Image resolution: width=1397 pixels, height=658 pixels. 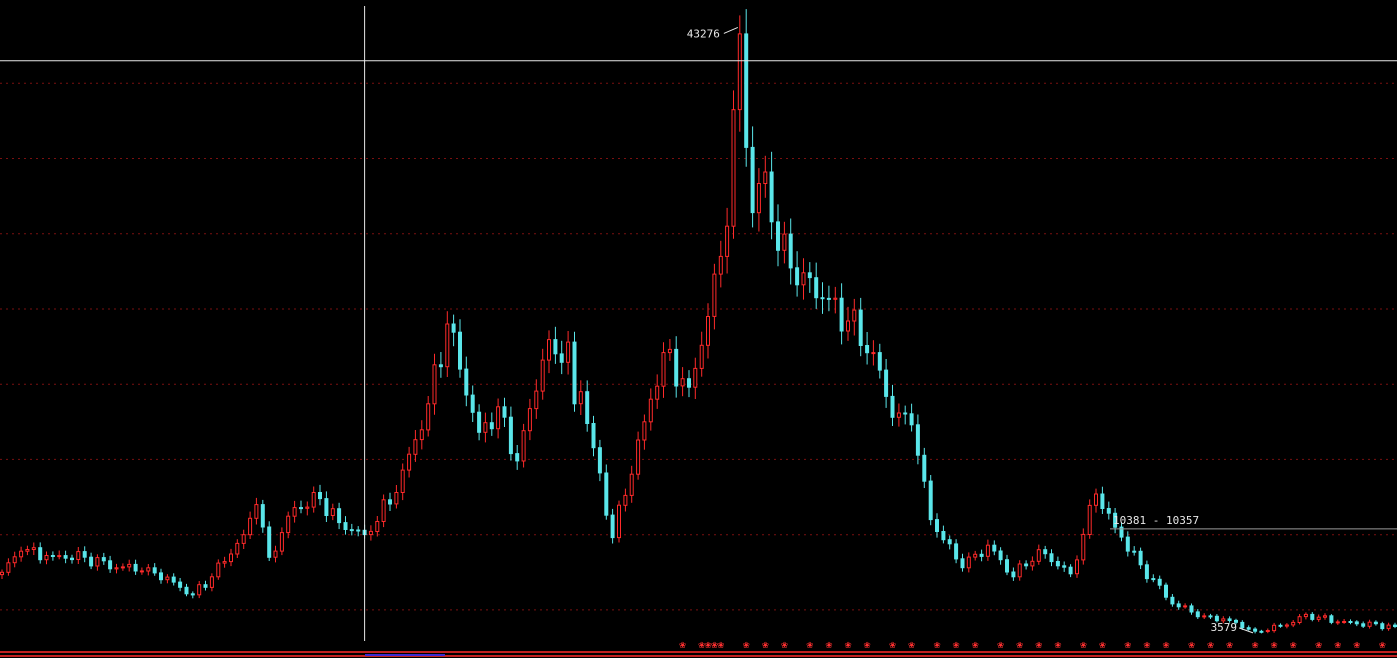 I want to click on price-level-label: 10381 - 10357, so click(x=1156, y=520).